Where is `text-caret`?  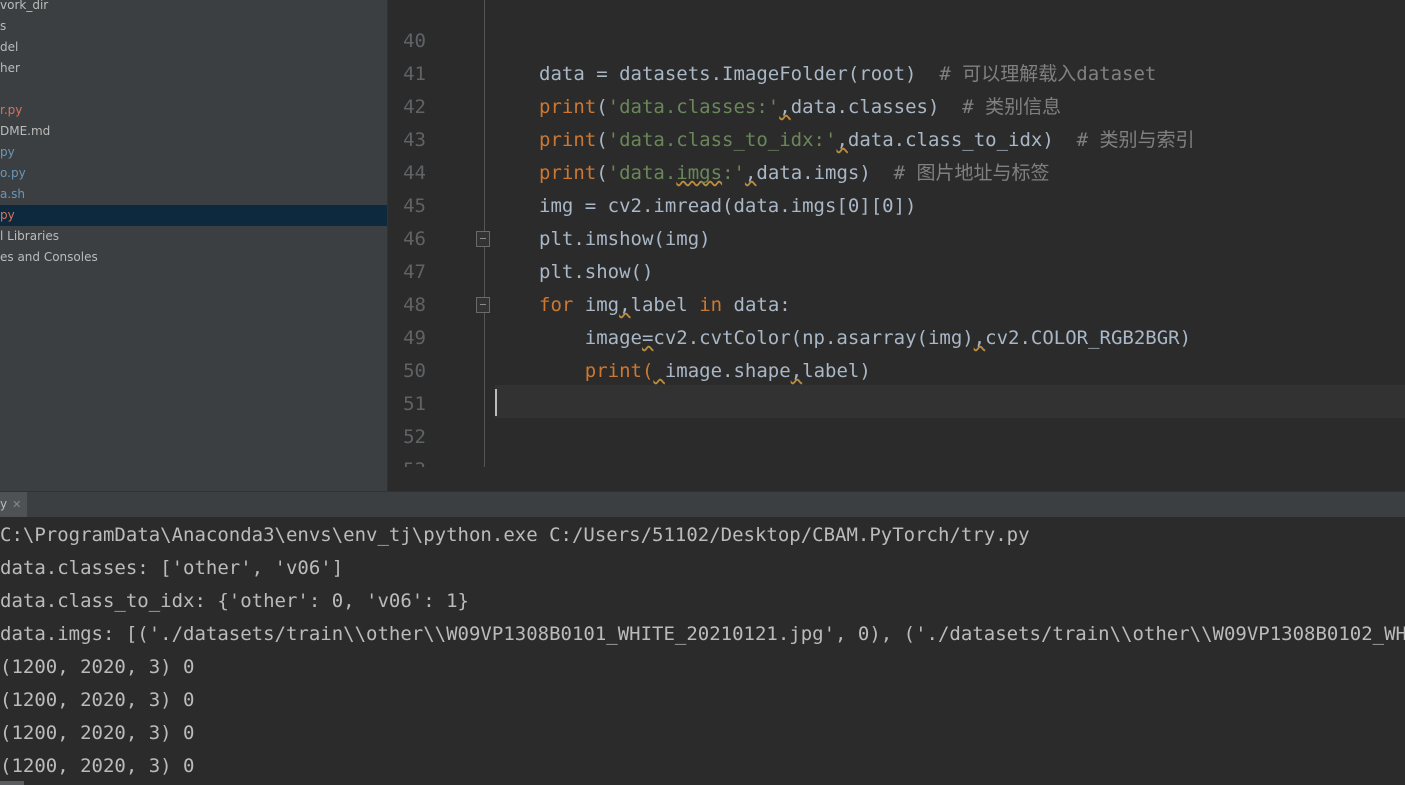 text-caret is located at coordinates (496, 402).